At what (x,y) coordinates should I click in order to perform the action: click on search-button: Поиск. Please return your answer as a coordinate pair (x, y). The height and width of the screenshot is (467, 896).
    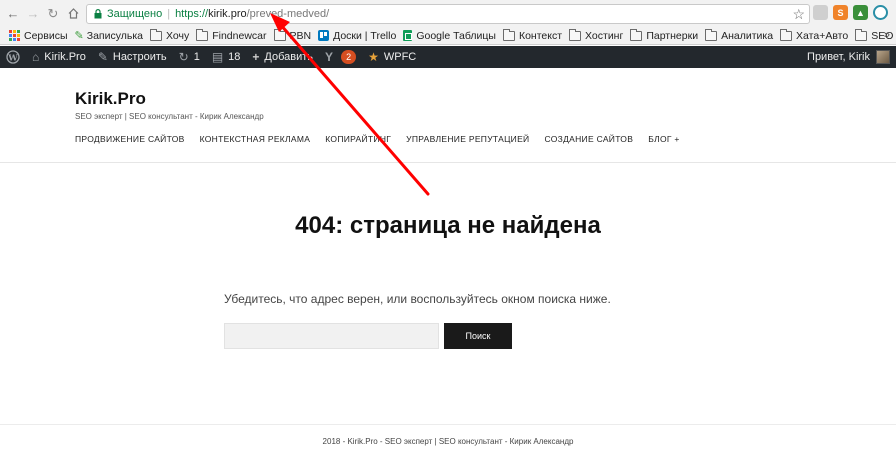
    Looking at the image, I should click on (478, 336).